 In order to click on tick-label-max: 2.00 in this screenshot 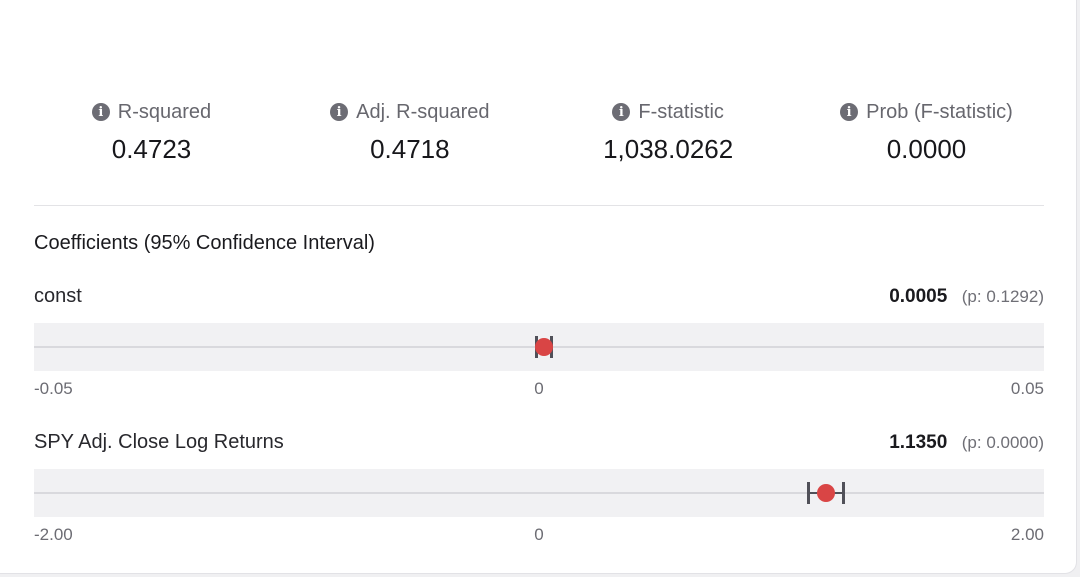, I will do `click(1027, 534)`.